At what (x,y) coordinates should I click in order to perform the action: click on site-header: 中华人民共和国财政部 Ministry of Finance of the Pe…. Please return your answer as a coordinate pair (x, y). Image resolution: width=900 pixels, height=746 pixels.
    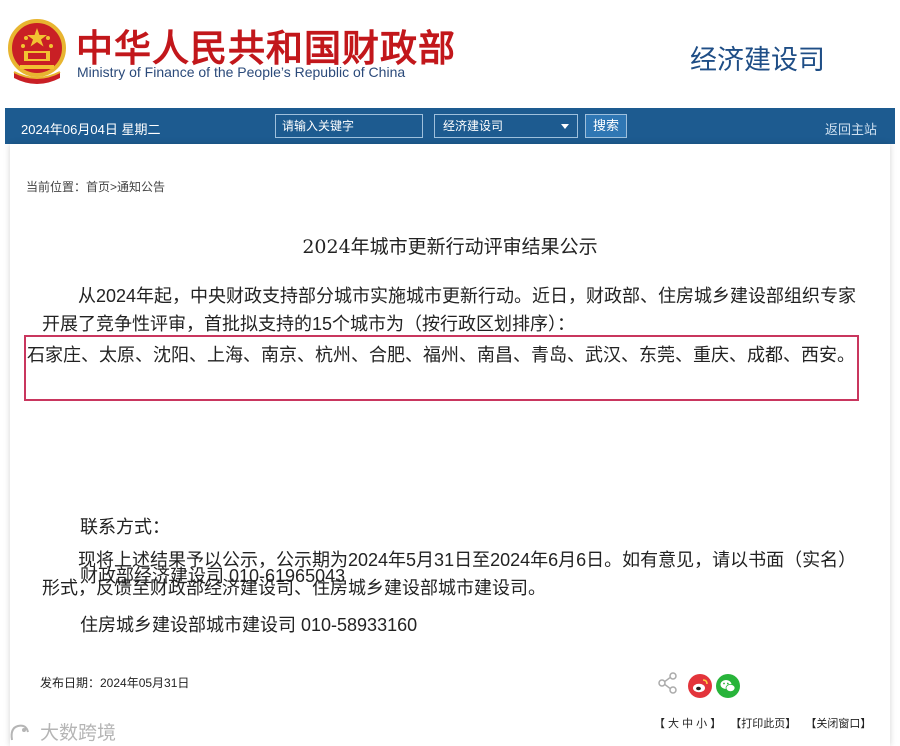
    Looking at the image, I should click on (450, 54).